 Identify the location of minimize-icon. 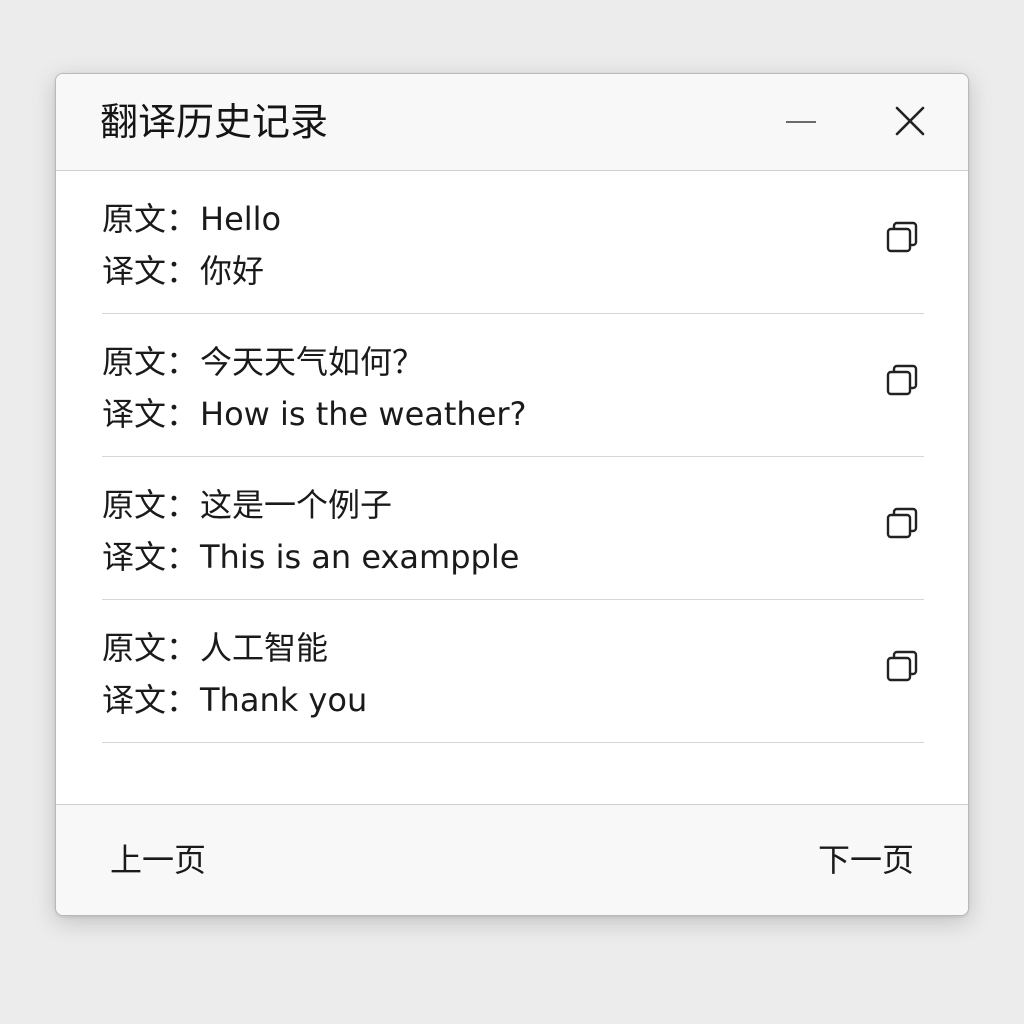
(801, 122).